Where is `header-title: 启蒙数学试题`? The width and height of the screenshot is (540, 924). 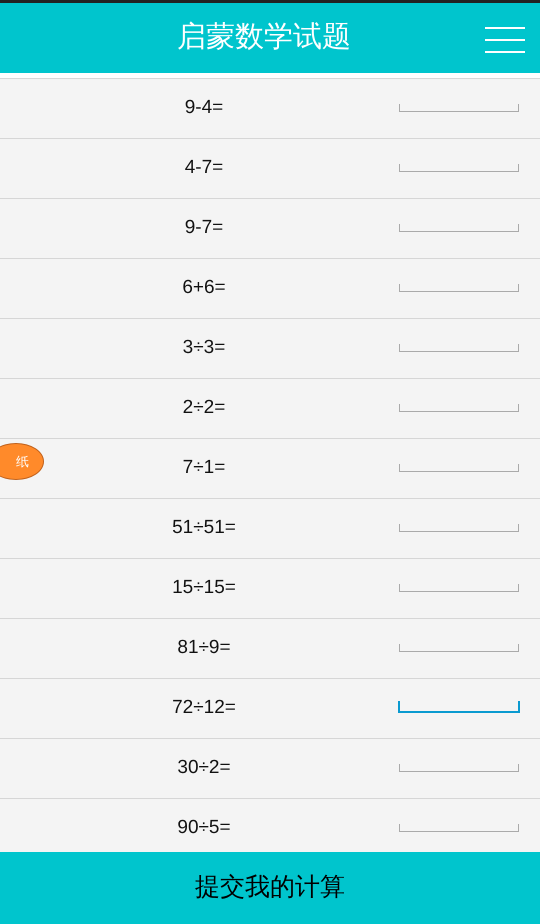 header-title: 启蒙数学试题 is located at coordinates (264, 38).